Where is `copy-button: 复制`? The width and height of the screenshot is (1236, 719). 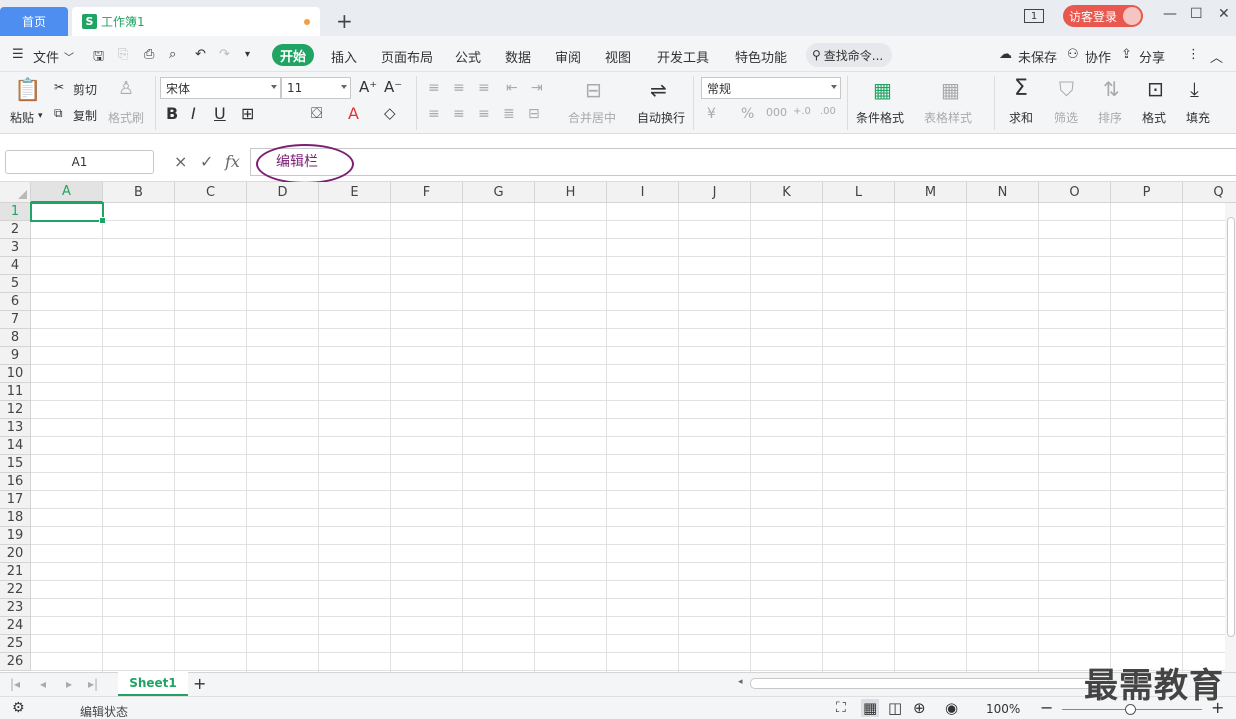 copy-button: 复制 is located at coordinates (85, 115).